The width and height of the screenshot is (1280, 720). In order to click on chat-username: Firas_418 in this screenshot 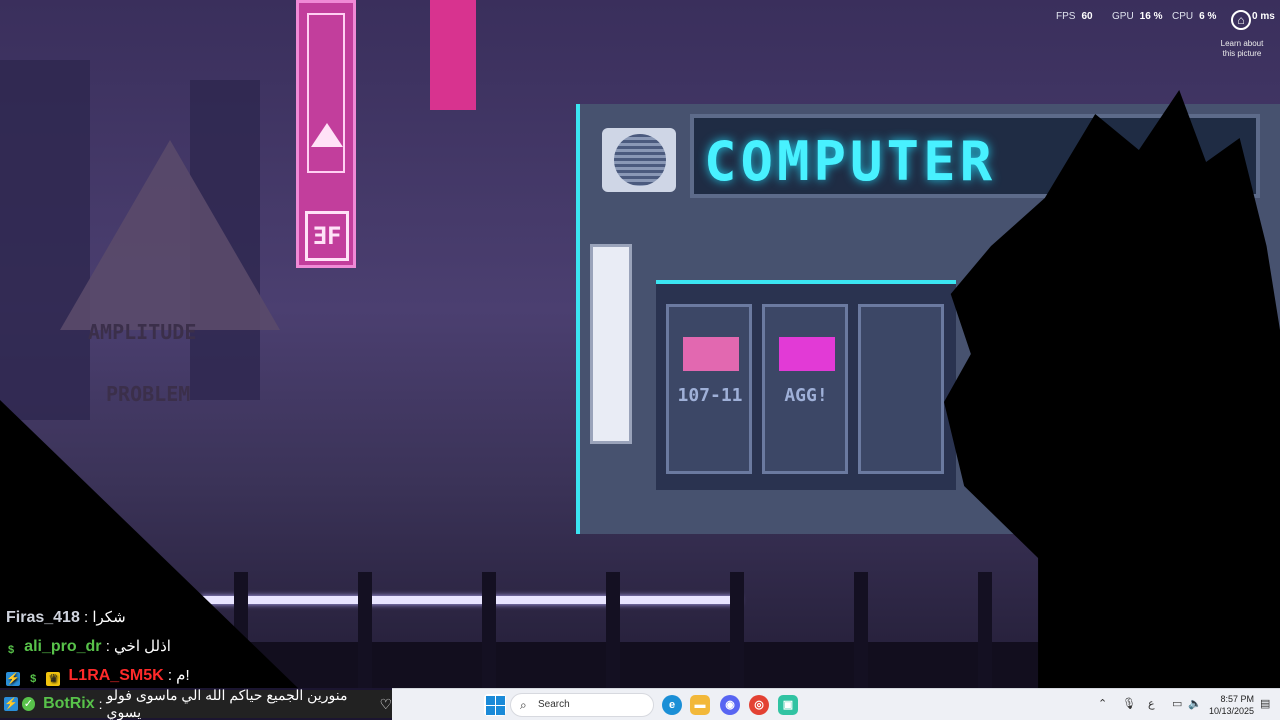, I will do `click(43, 617)`.